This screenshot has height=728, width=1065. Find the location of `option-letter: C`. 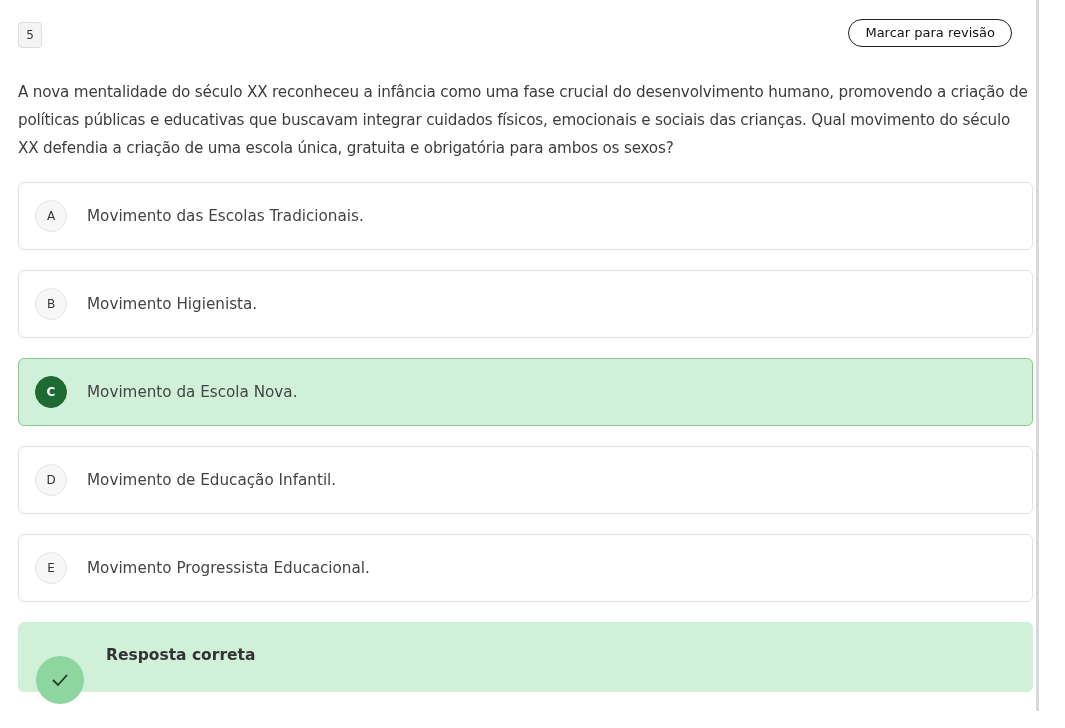

option-letter: C is located at coordinates (51, 392).